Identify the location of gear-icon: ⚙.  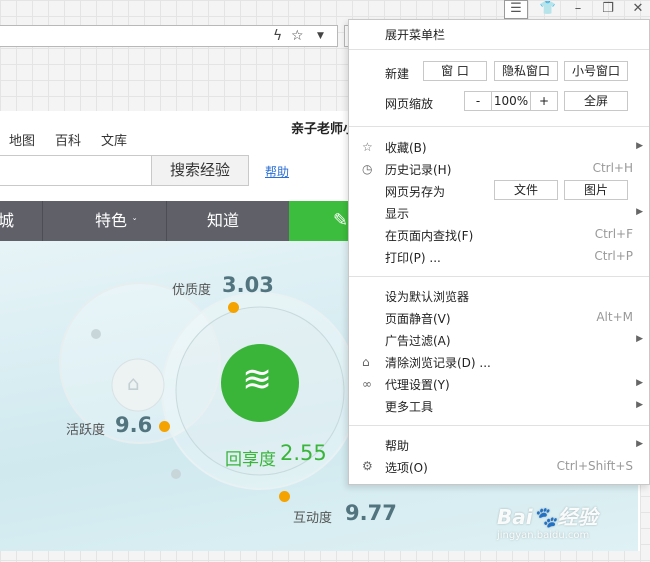
(367, 466).